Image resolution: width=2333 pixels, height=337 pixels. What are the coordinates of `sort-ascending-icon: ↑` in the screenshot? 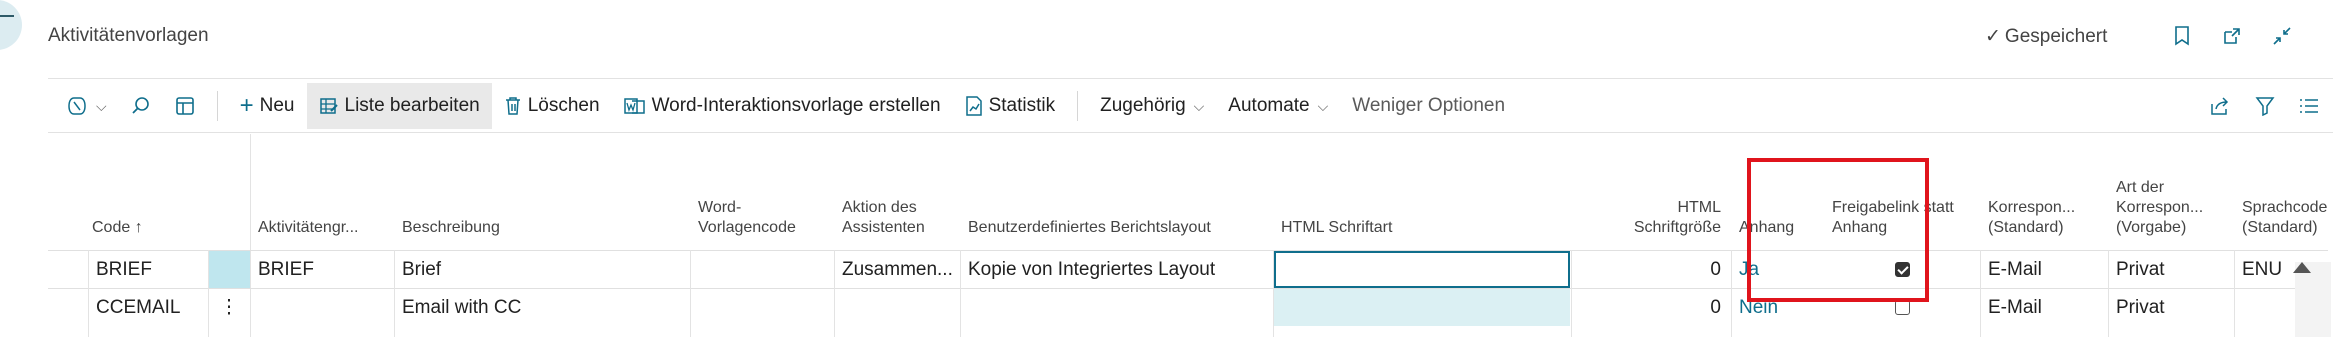 It's located at (138, 227).